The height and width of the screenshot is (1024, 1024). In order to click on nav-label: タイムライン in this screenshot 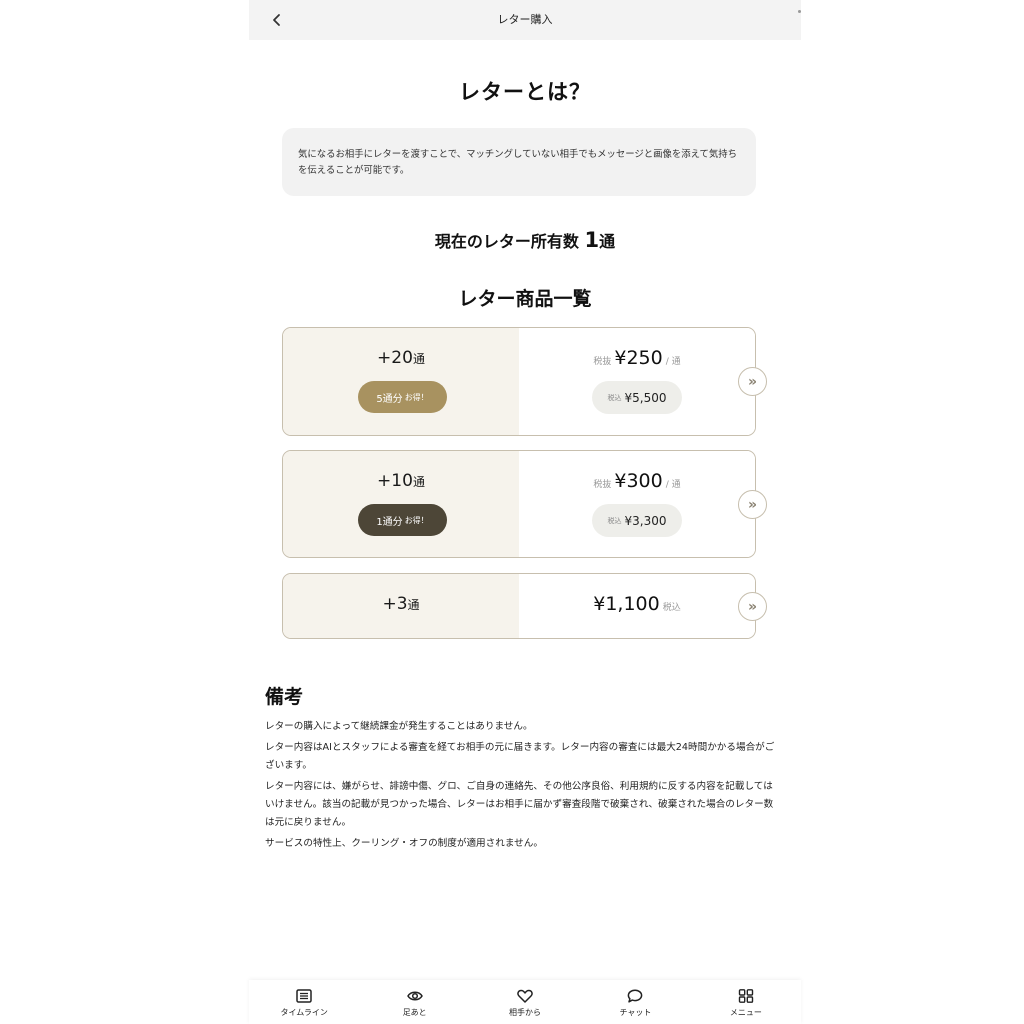, I will do `click(304, 1012)`.